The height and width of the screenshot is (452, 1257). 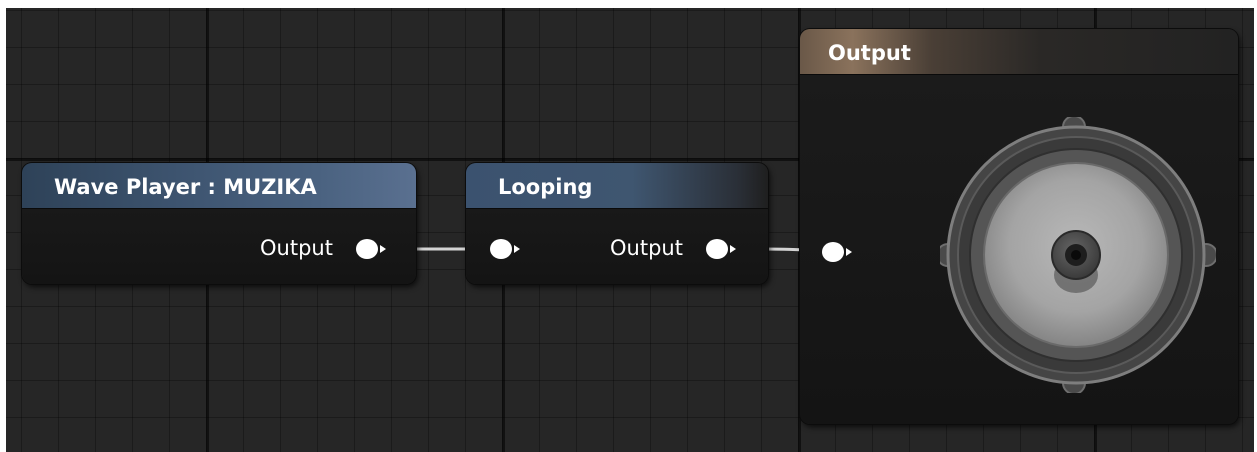 What do you see at coordinates (185, 187) in the screenshot?
I see `wave-player-node-title: Wave Player : MUZIKA` at bounding box center [185, 187].